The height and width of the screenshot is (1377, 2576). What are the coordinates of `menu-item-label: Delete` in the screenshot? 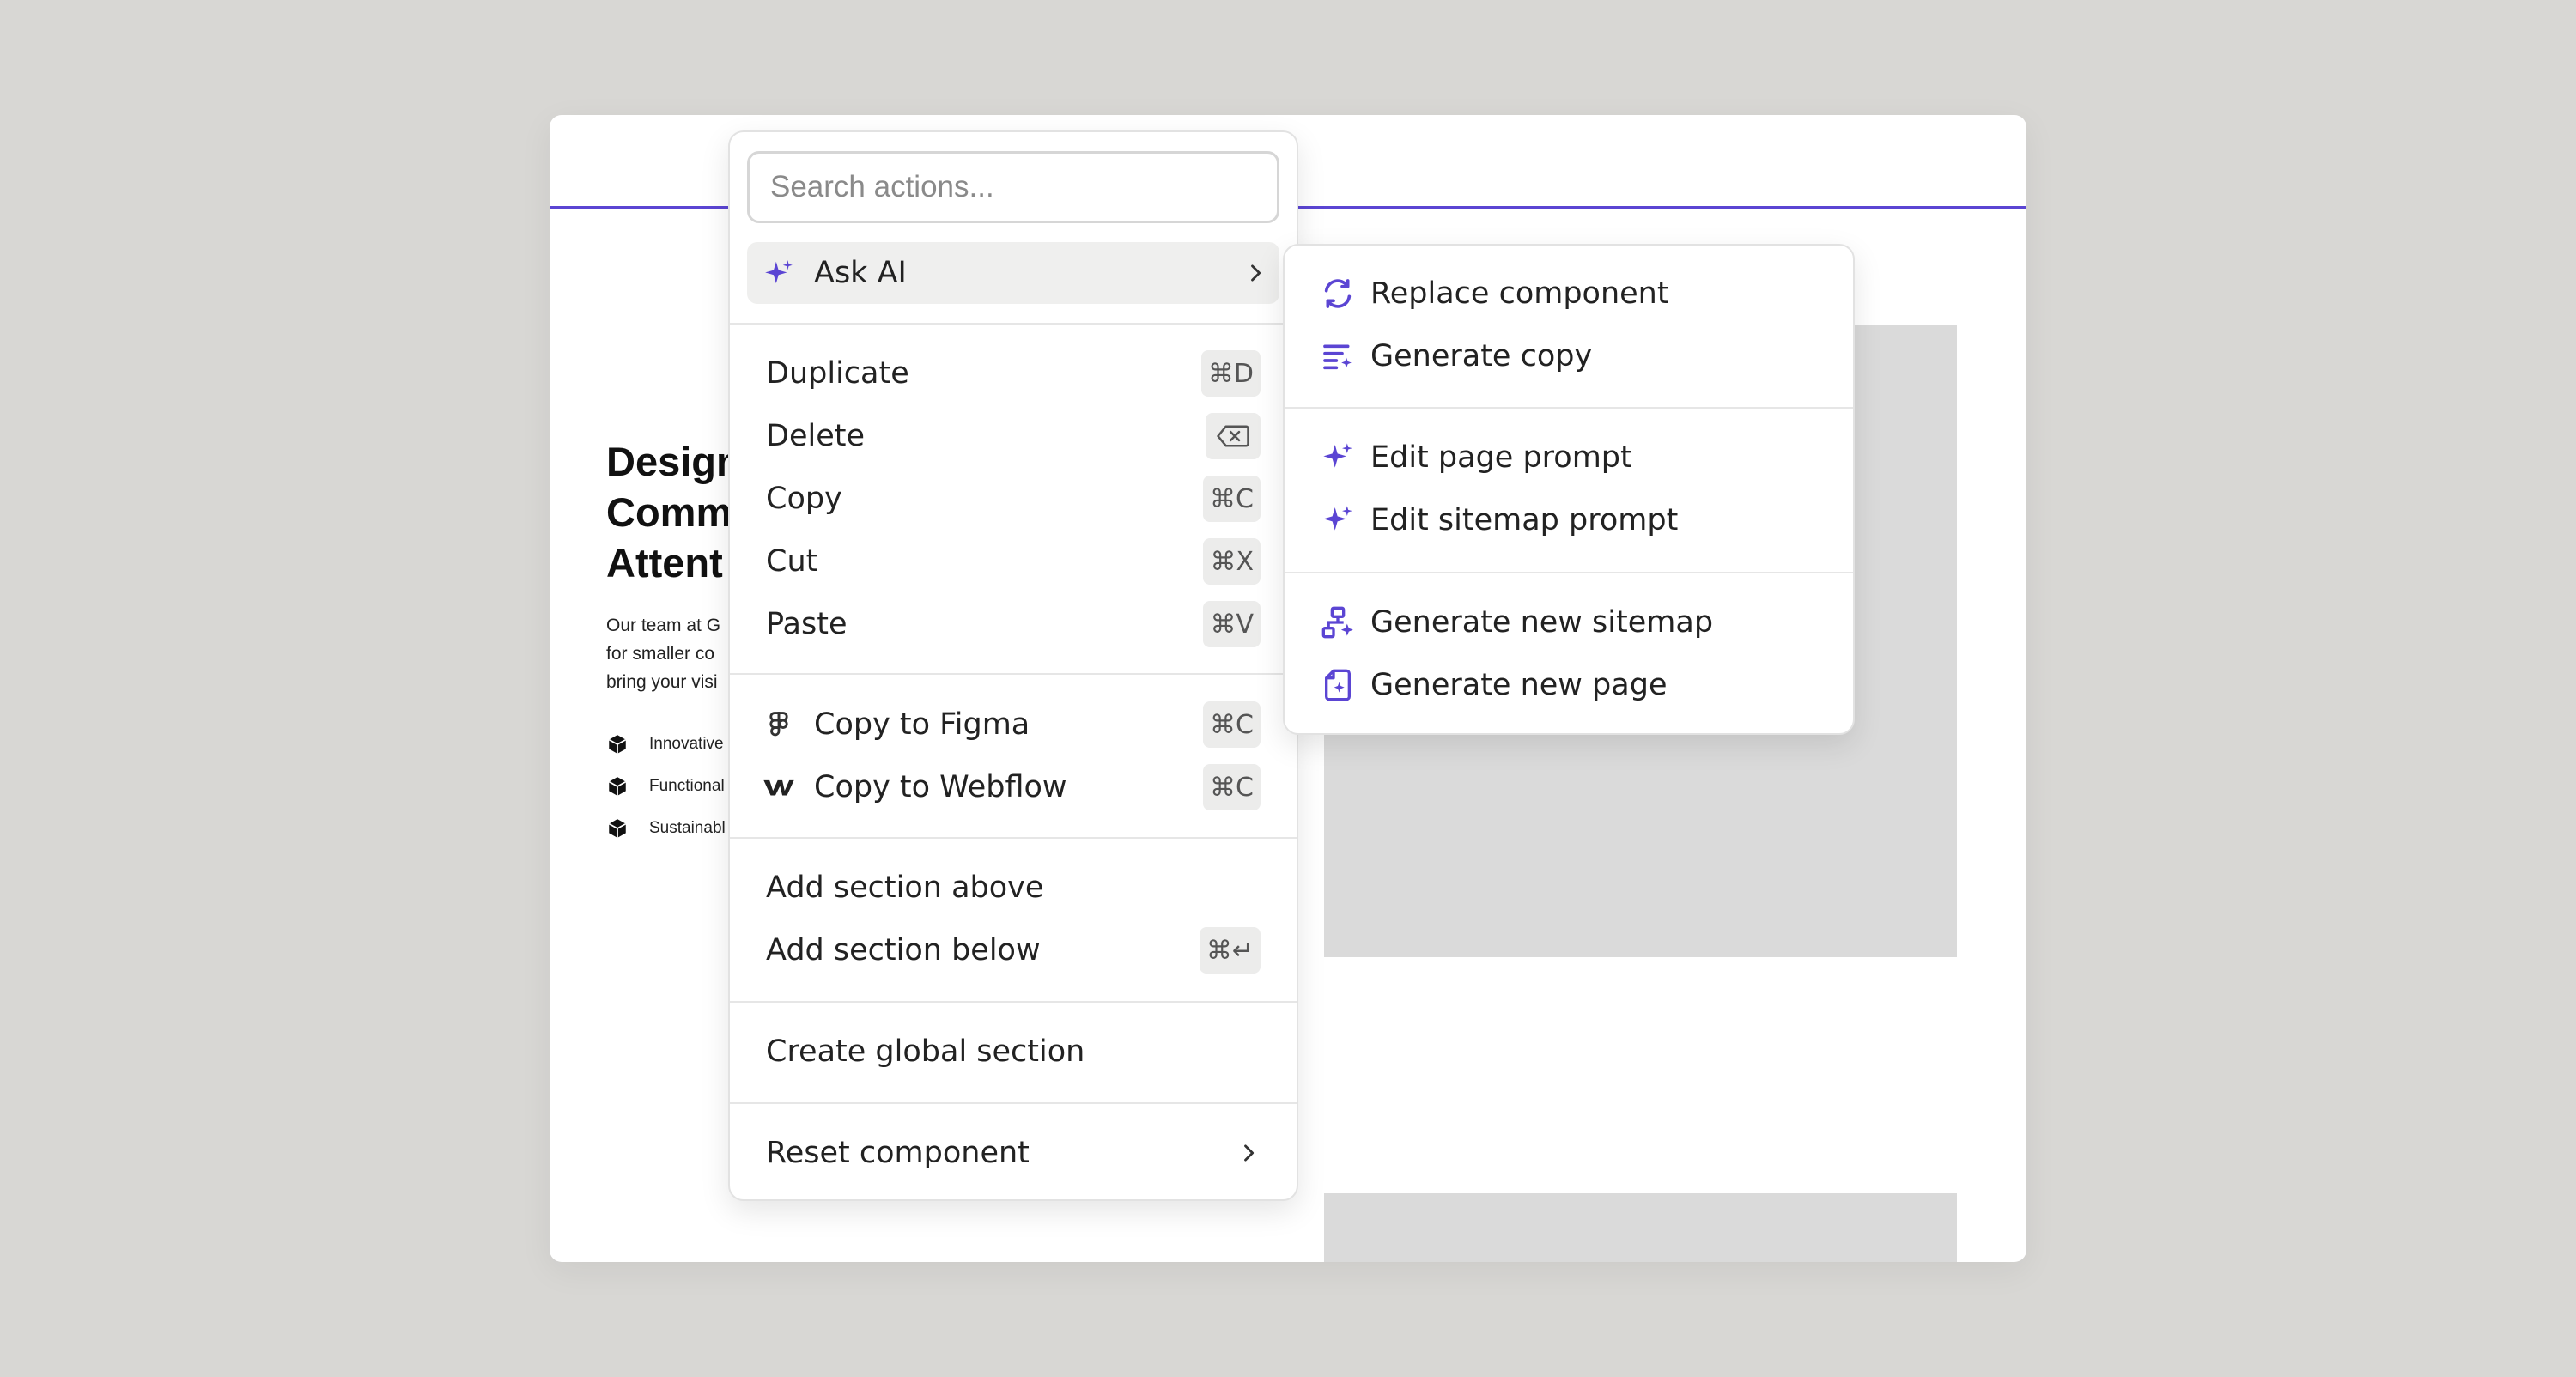 It's located at (815, 436).